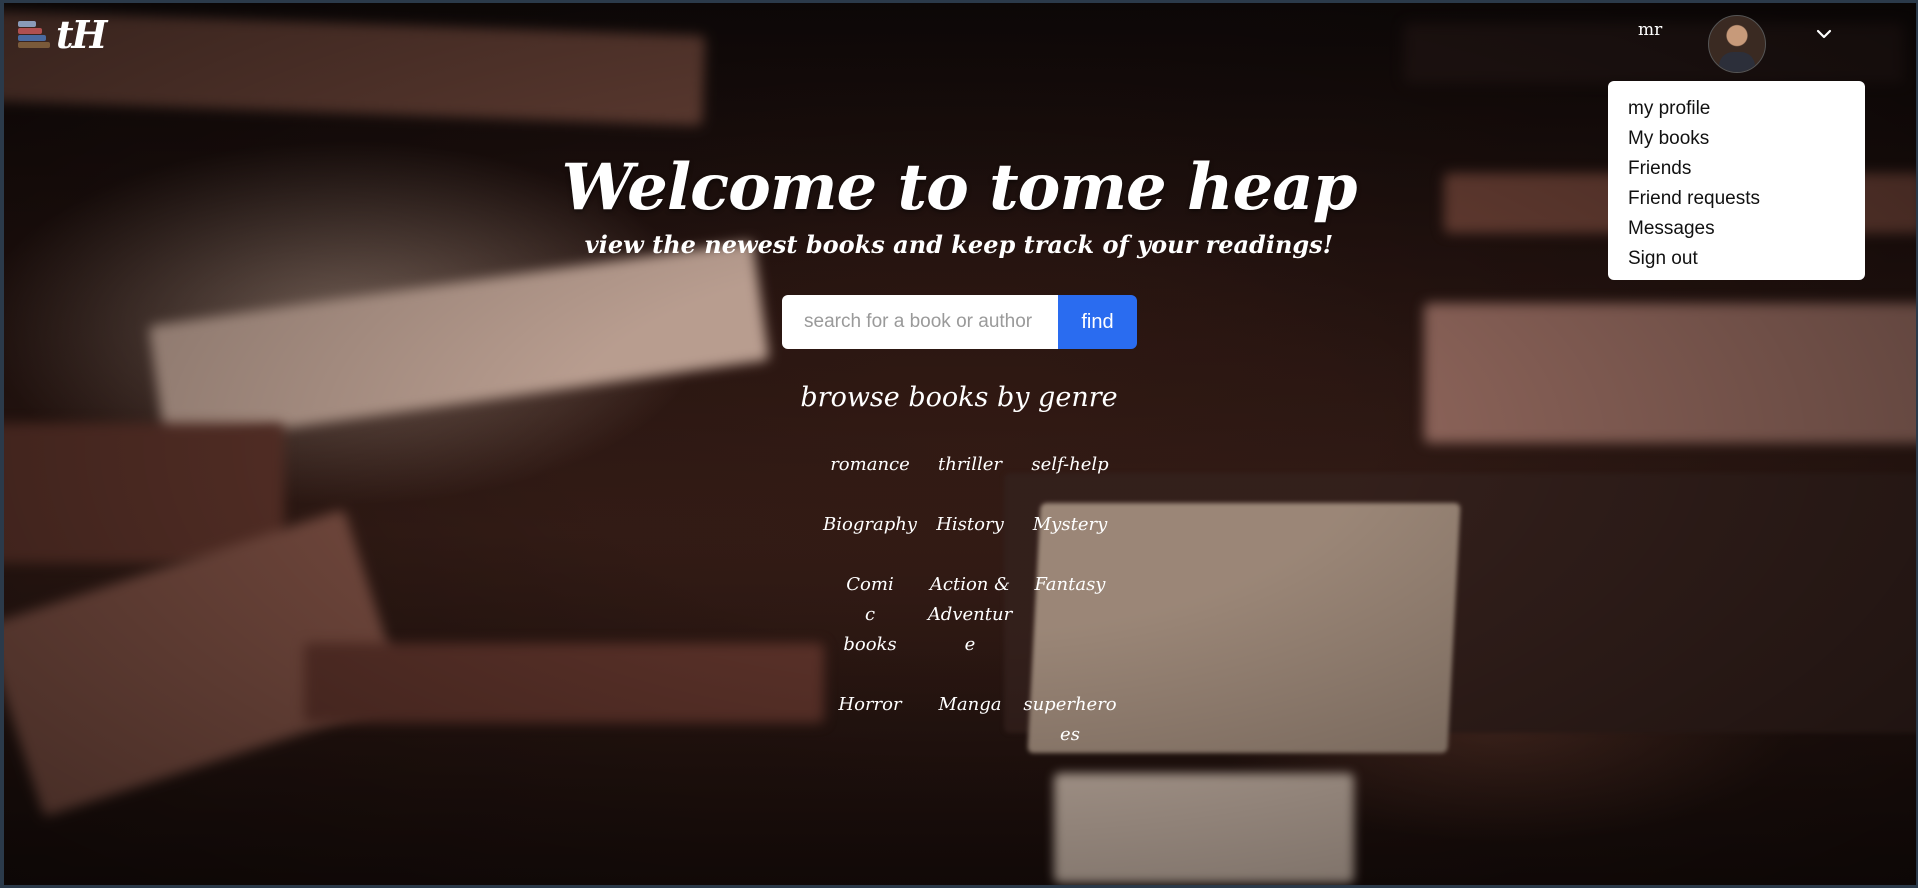  What do you see at coordinates (1070, 615) in the screenshot?
I see `genre-link-fantasy: Fantasy` at bounding box center [1070, 615].